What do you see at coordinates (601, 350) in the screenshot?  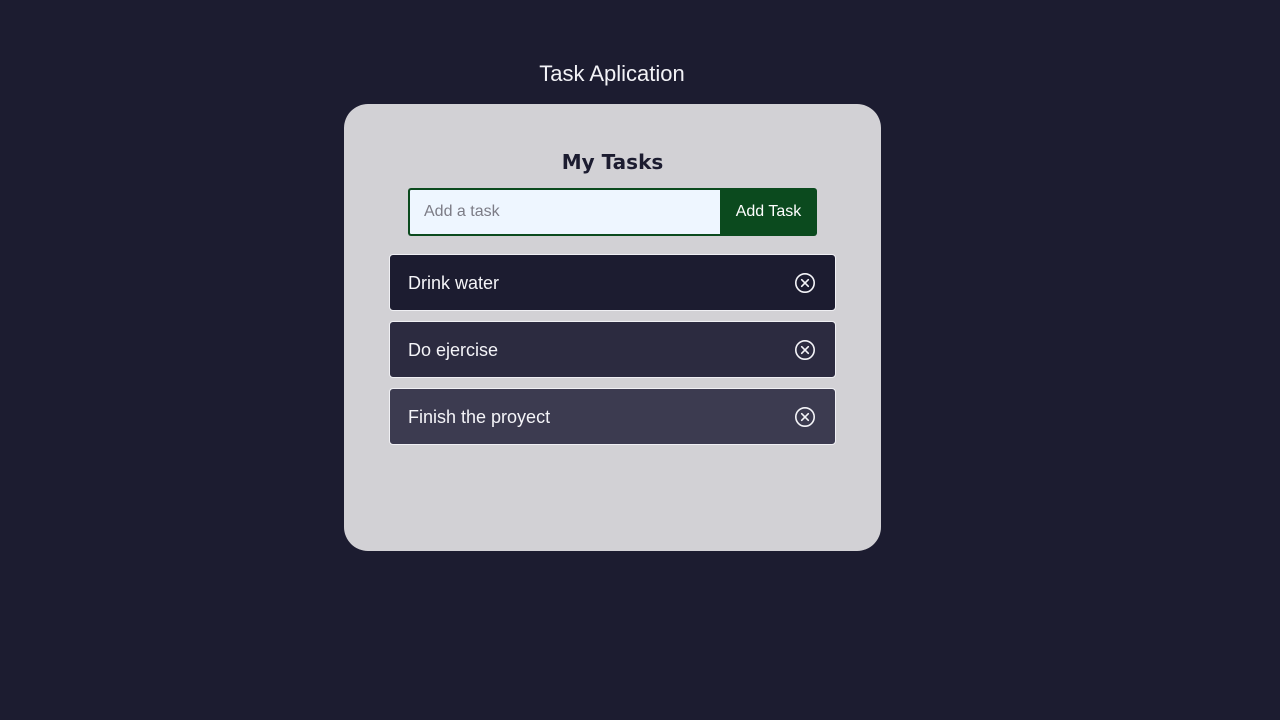 I see `task-text: Do ejercise` at bounding box center [601, 350].